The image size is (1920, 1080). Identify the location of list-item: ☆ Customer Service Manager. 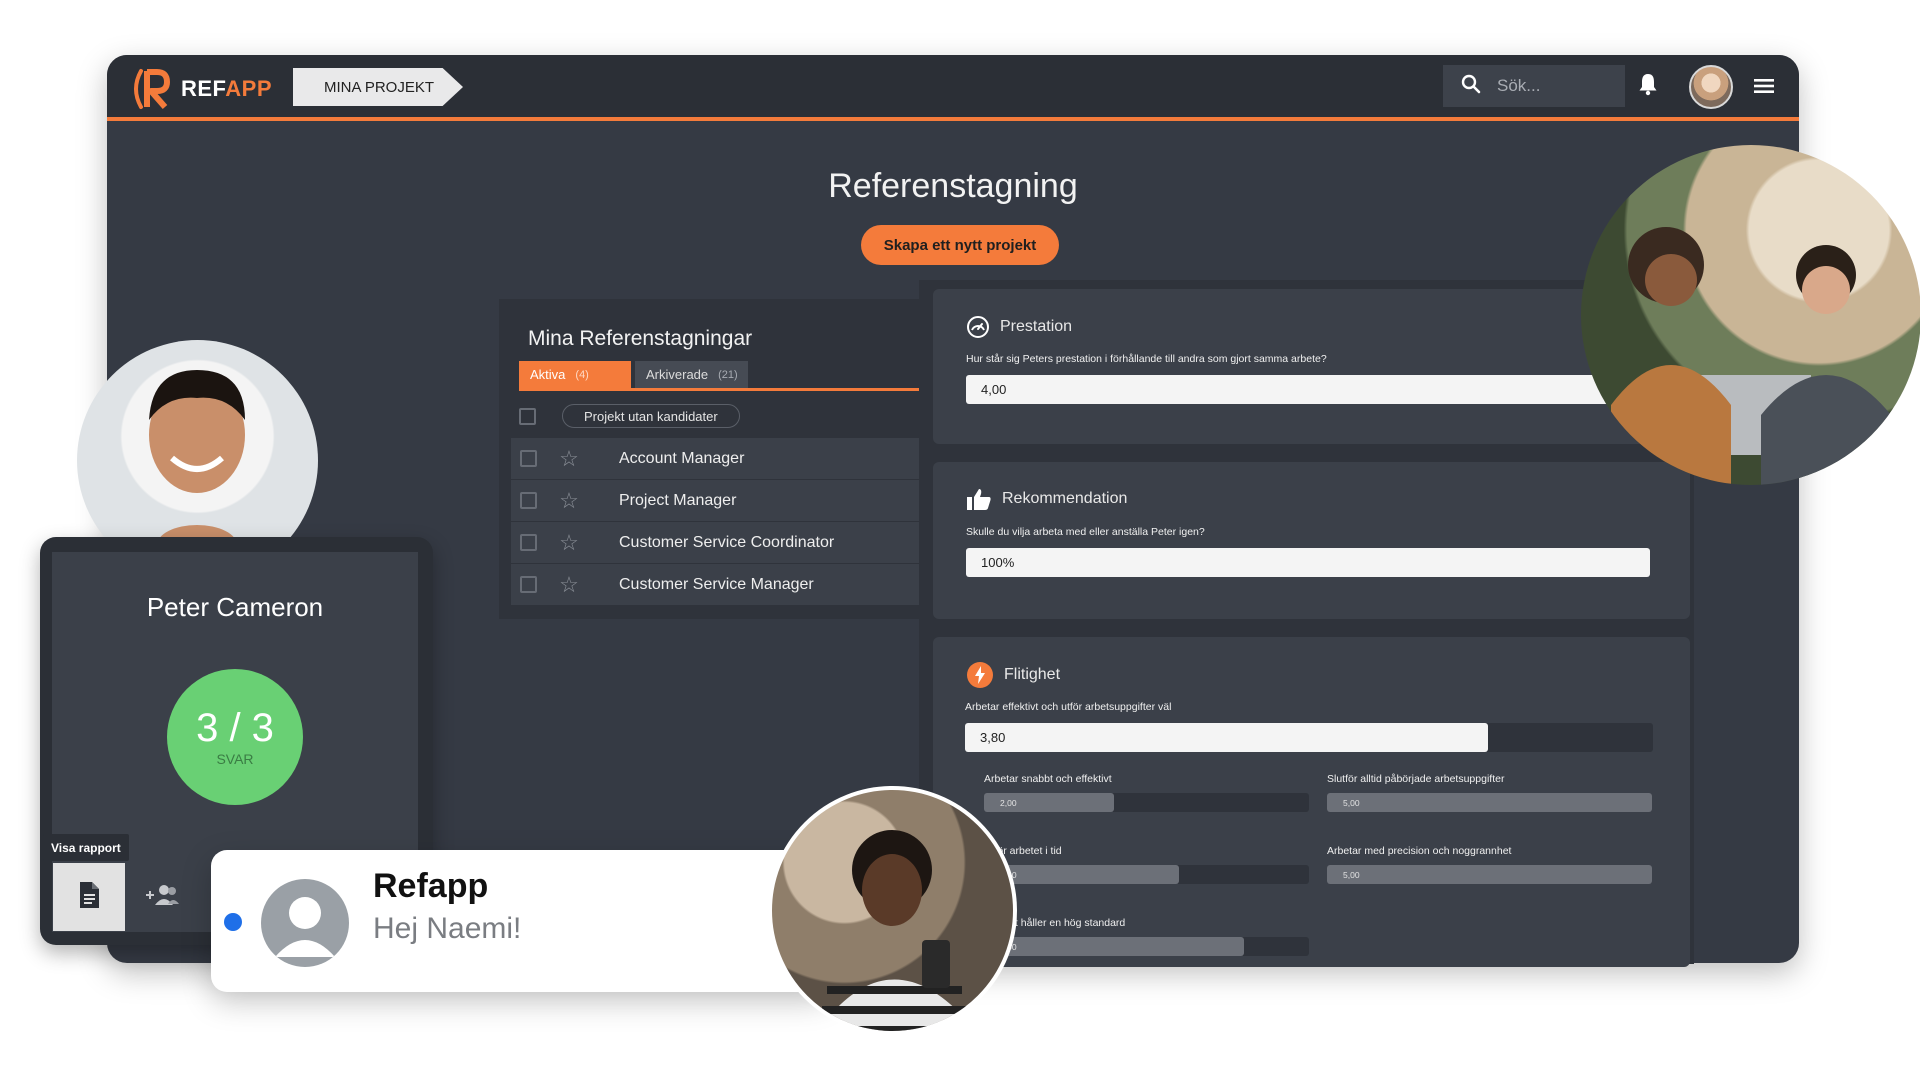
(728, 585).